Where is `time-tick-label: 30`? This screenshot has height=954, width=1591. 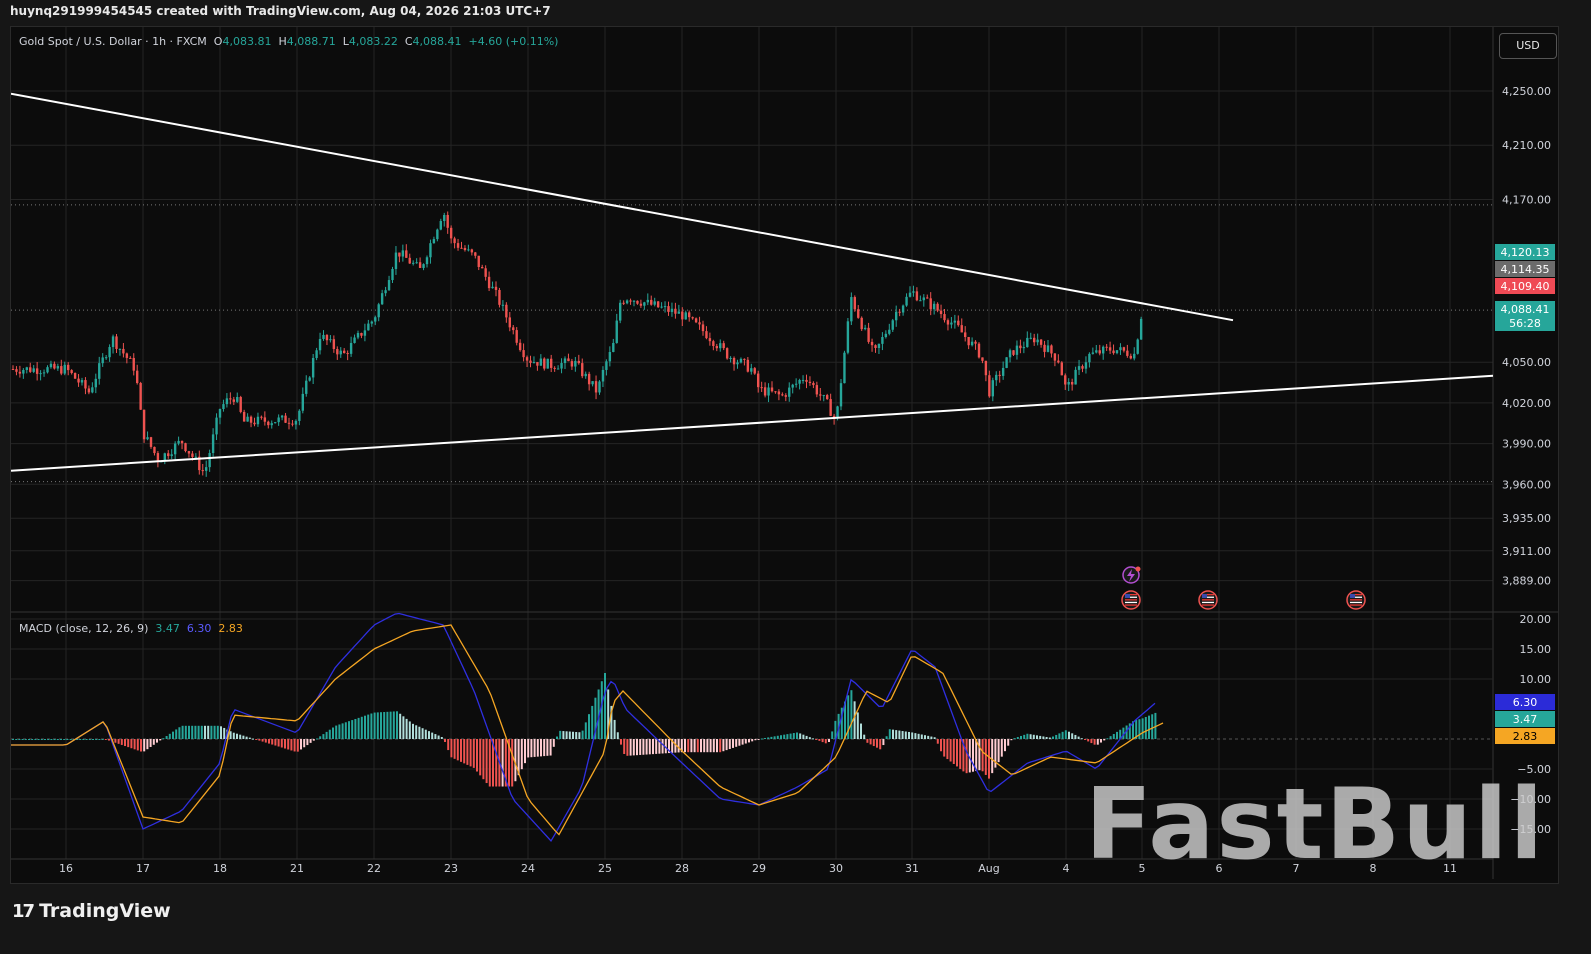
time-tick-label: 30 is located at coordinates (836, 868).